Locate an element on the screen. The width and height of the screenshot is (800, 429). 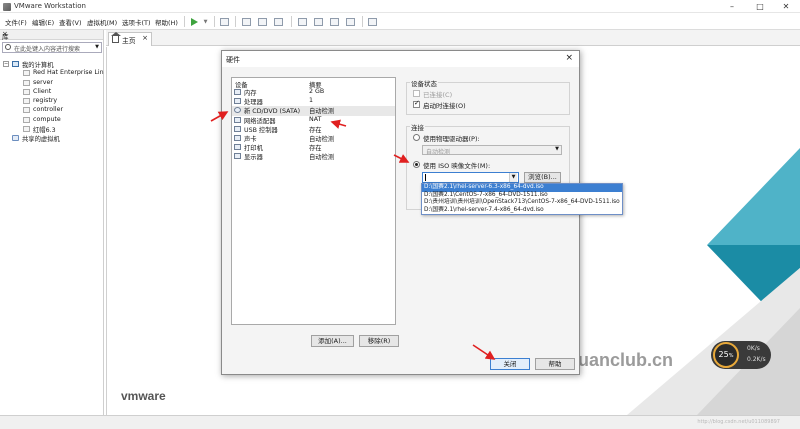
maximize-icon: □ is located at coordinates (760, 6).